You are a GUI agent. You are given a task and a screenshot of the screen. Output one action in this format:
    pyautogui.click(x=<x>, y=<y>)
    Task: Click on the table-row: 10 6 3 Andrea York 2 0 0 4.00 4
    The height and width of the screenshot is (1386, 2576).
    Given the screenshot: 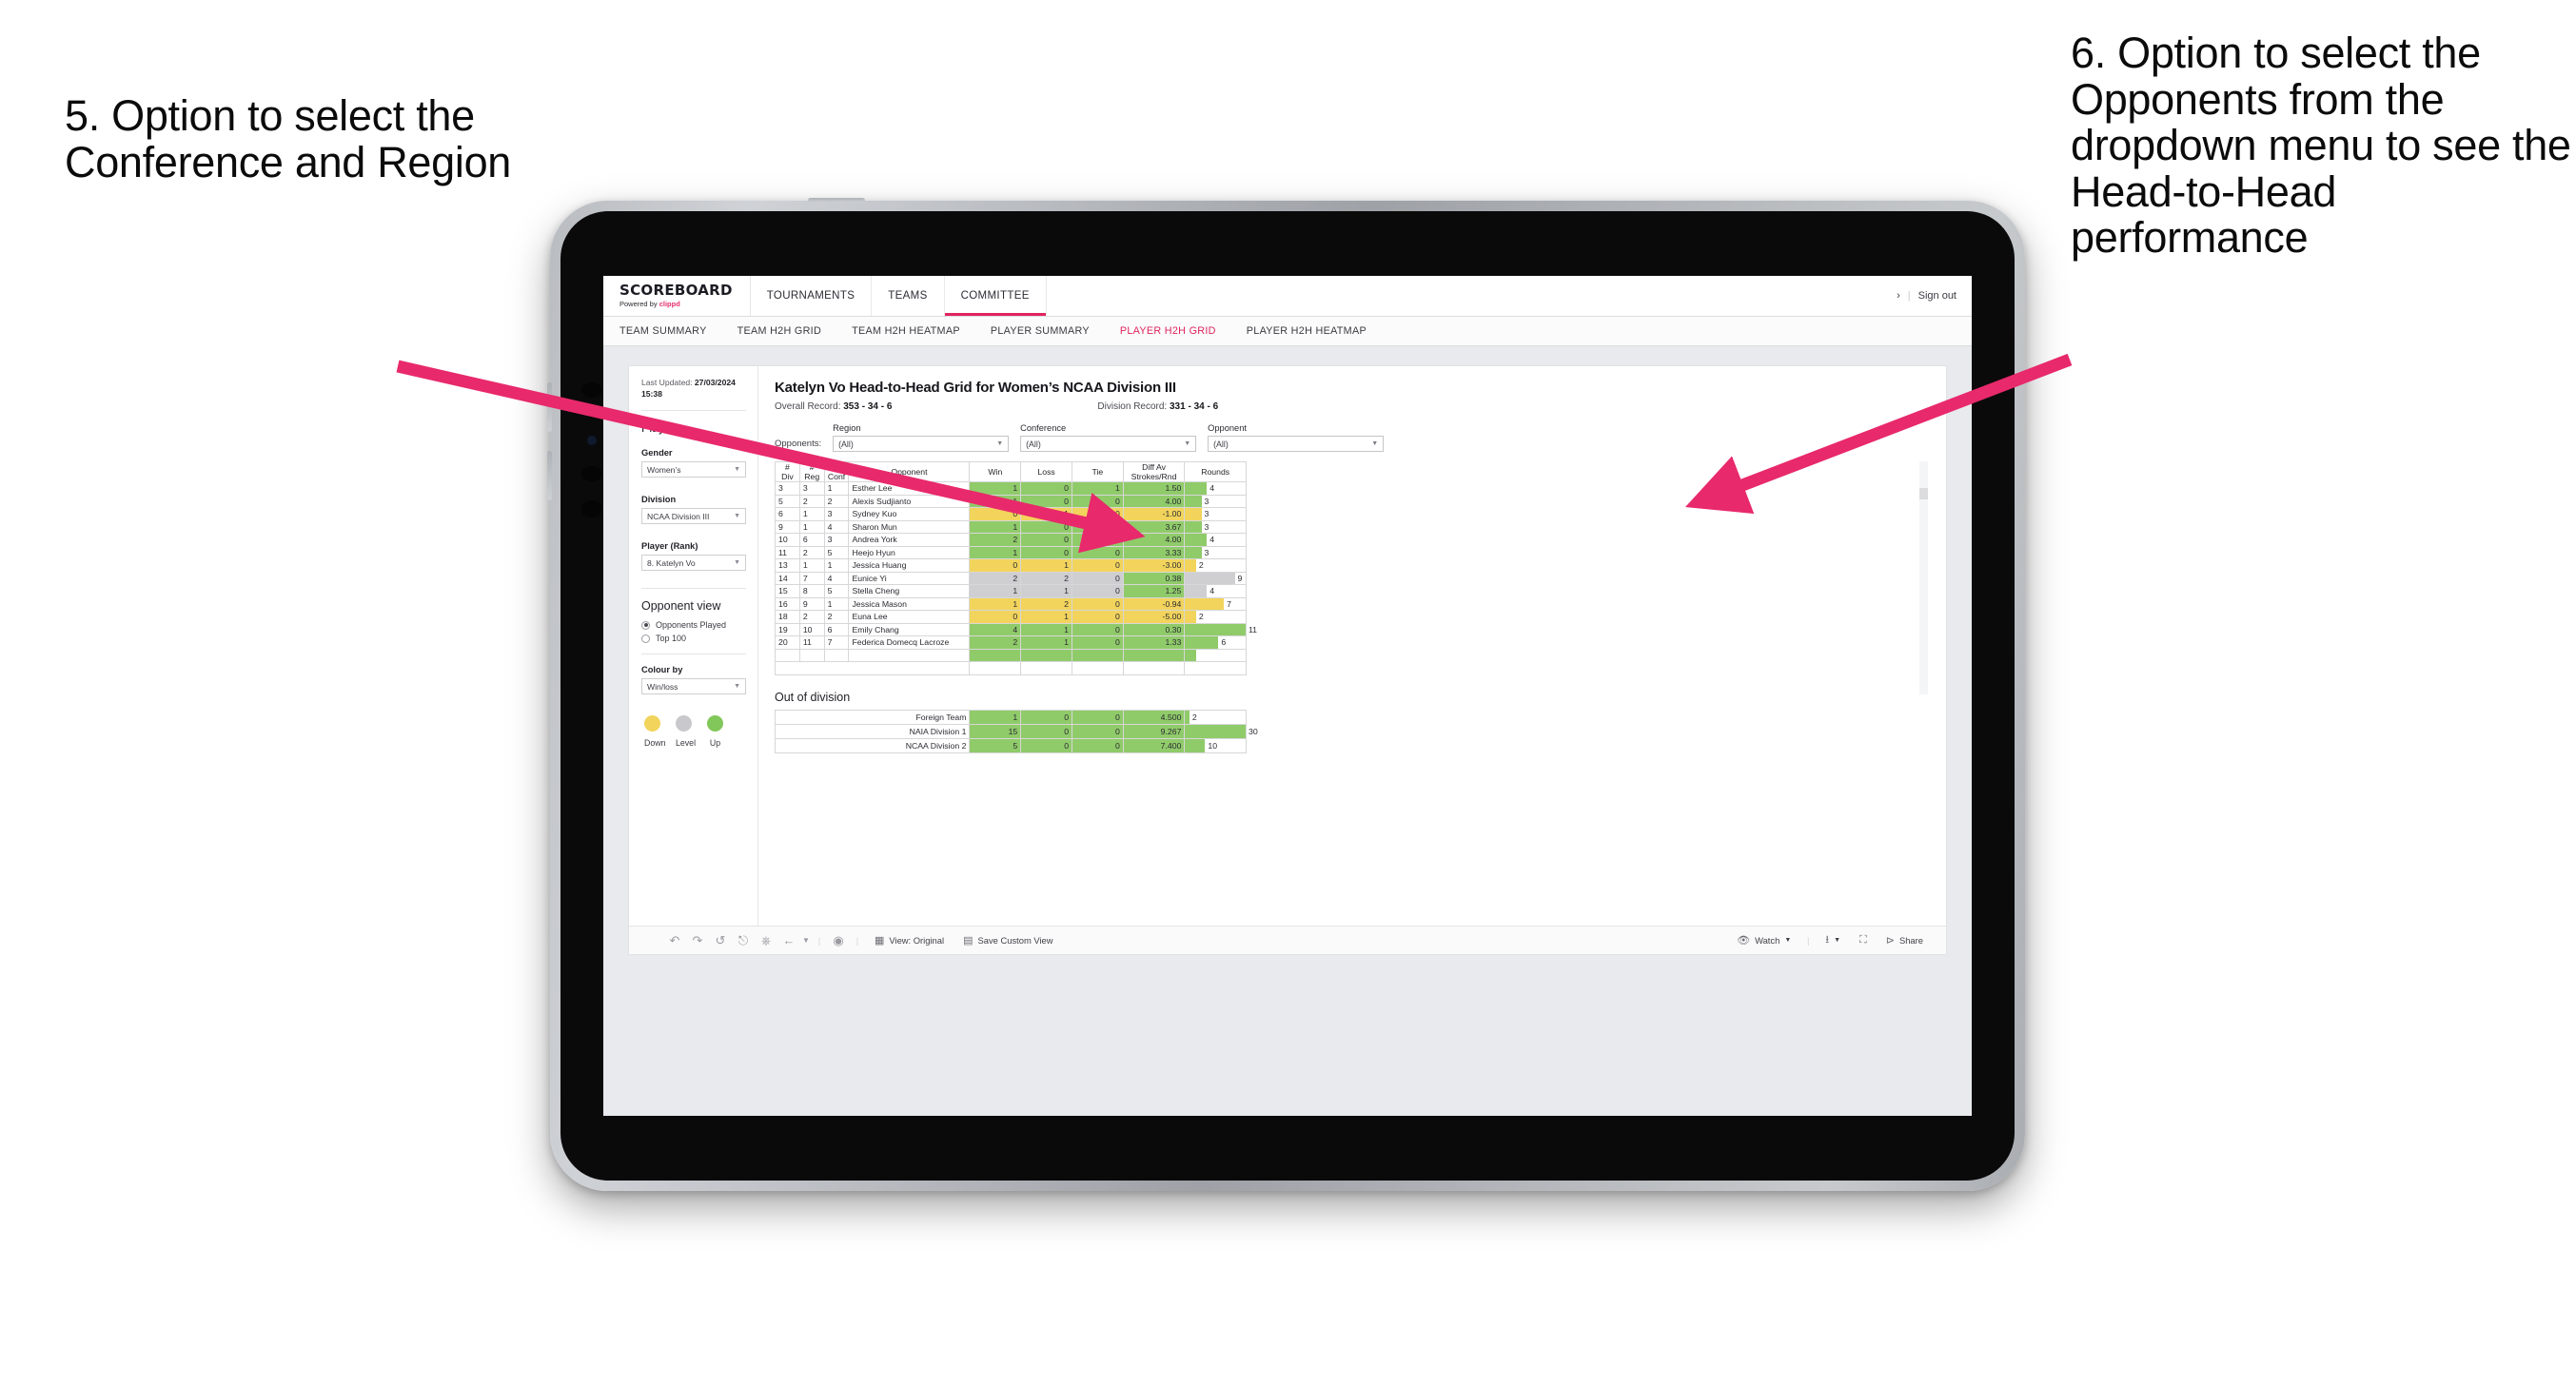 What is the action you would take?
    pyautogui.click(x=1011, y=540)
    